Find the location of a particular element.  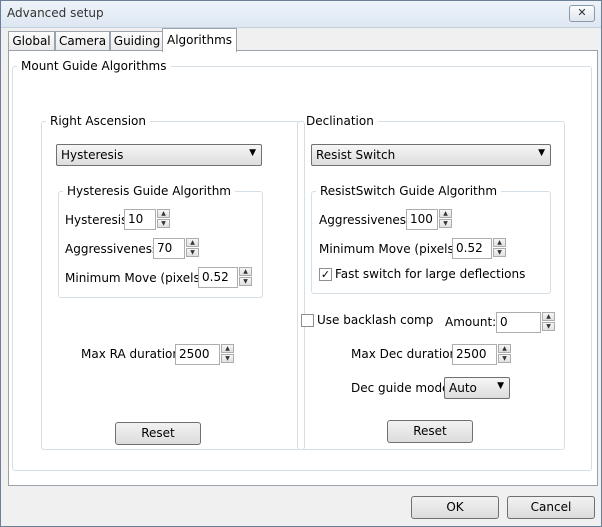

cancel-button: Cancel is located at coordinates (551, 507).